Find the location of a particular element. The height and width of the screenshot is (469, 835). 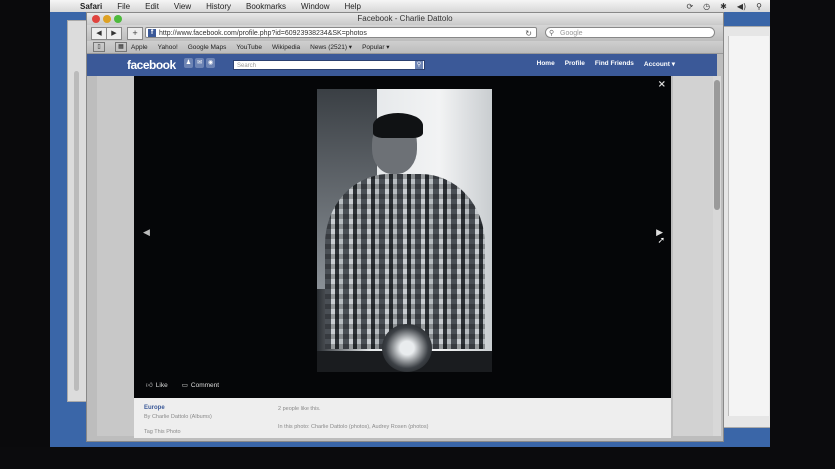

menu-help: Help is located at coordinates (352, 6).